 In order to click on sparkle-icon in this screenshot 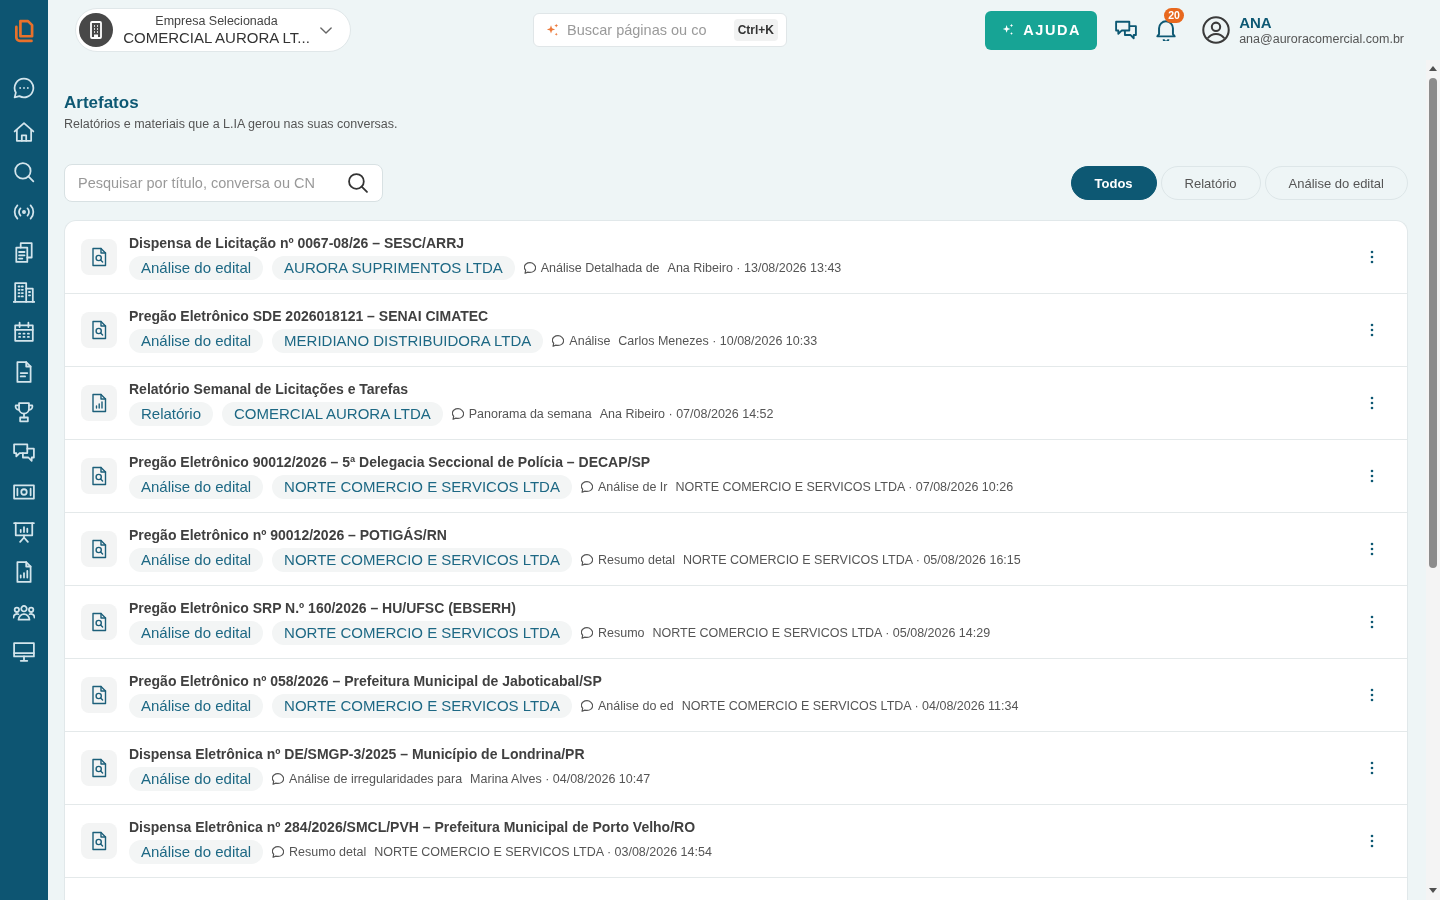, I will do `click(1008, 30)`.